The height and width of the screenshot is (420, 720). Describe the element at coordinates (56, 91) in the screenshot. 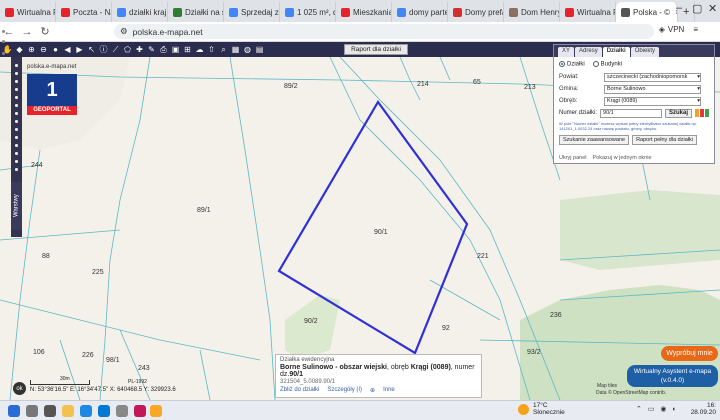

I see `geoportal-logo: polska.e-mapa.net 1 GEOPORTAL` at that location.